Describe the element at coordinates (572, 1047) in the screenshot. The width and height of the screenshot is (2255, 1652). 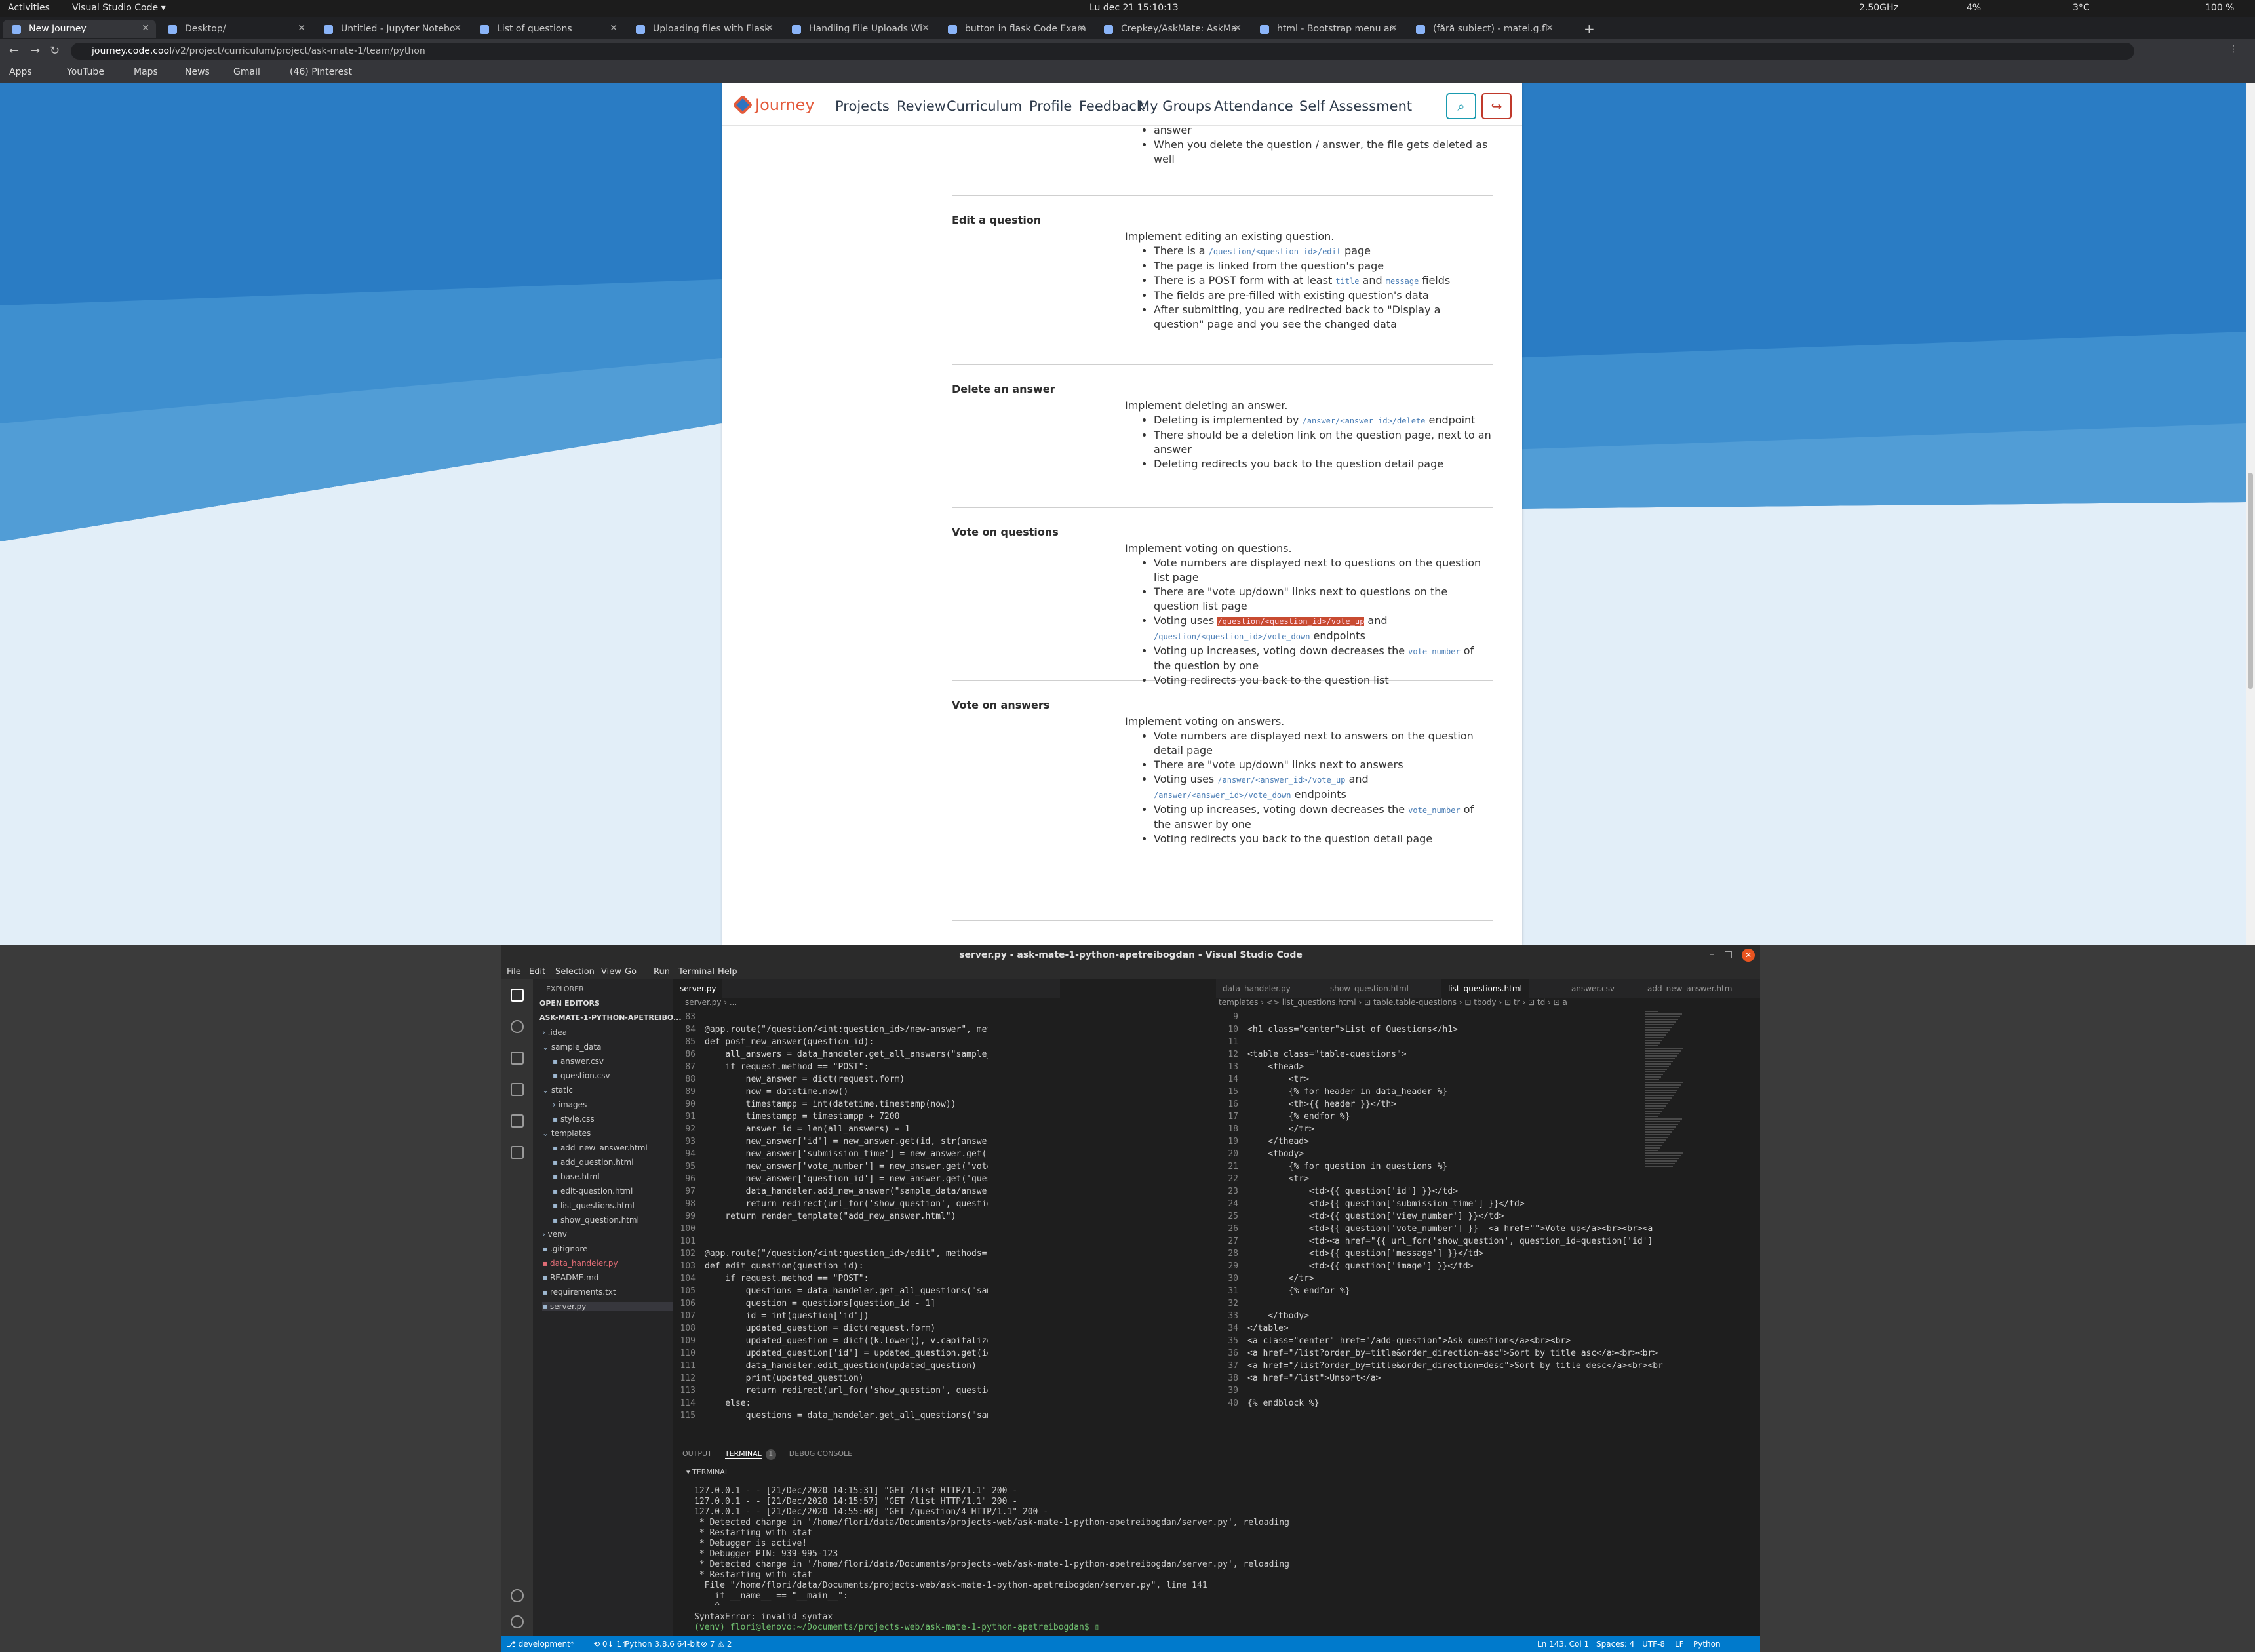
I see `tree-item: ⌄ sample_data` at that location.